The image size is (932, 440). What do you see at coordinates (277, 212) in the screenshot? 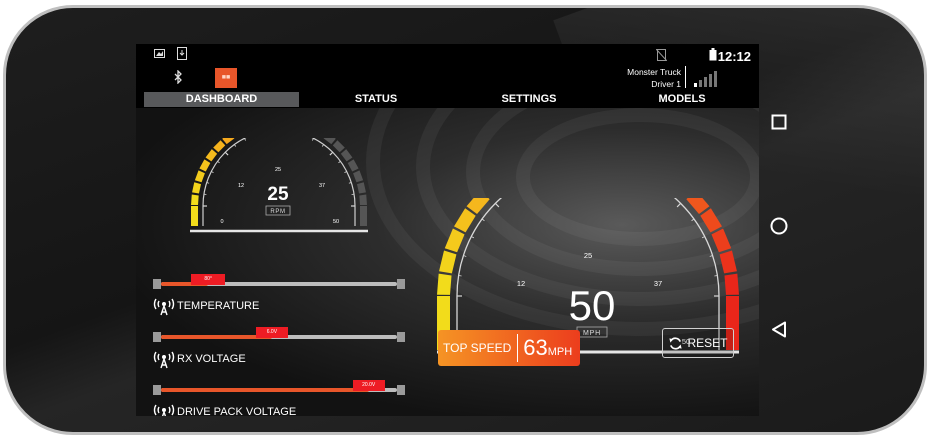
I see `rpm-unit: RPM` at bounding box center [277, 212].